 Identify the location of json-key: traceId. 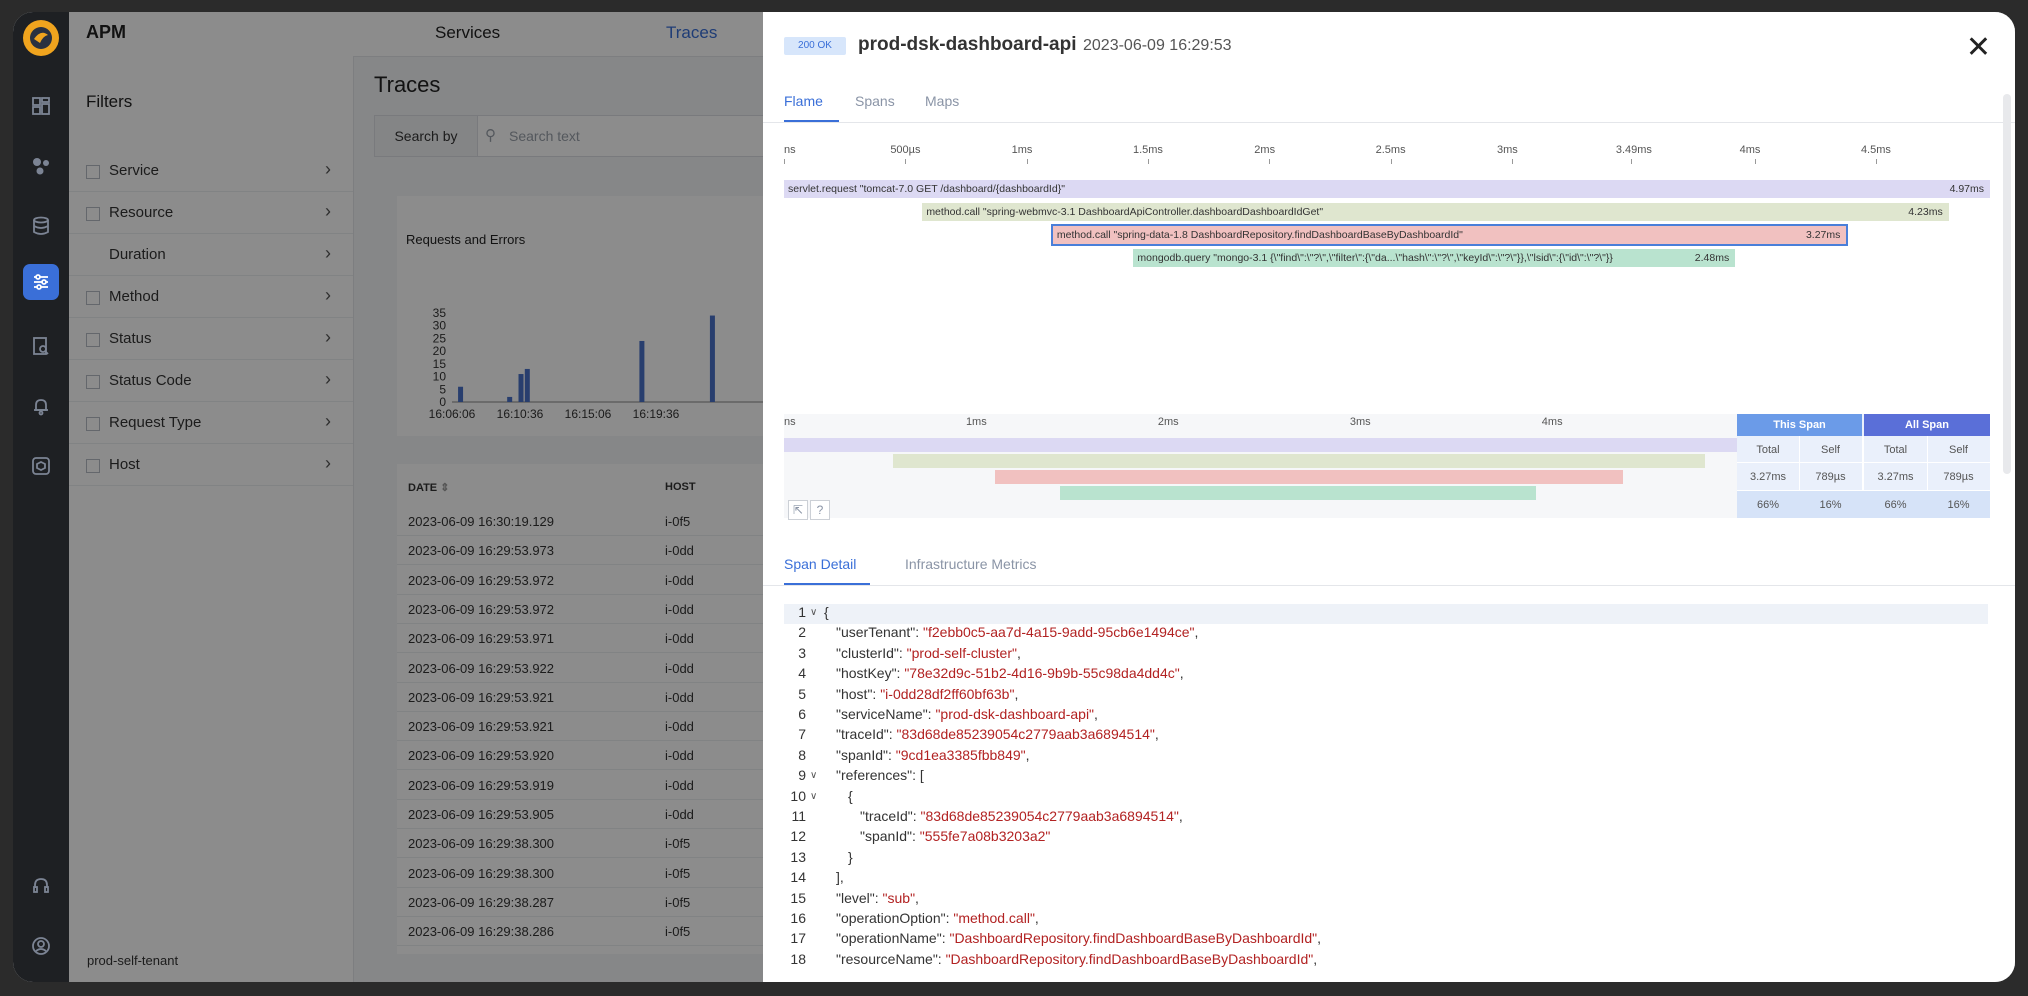
(862, 734).